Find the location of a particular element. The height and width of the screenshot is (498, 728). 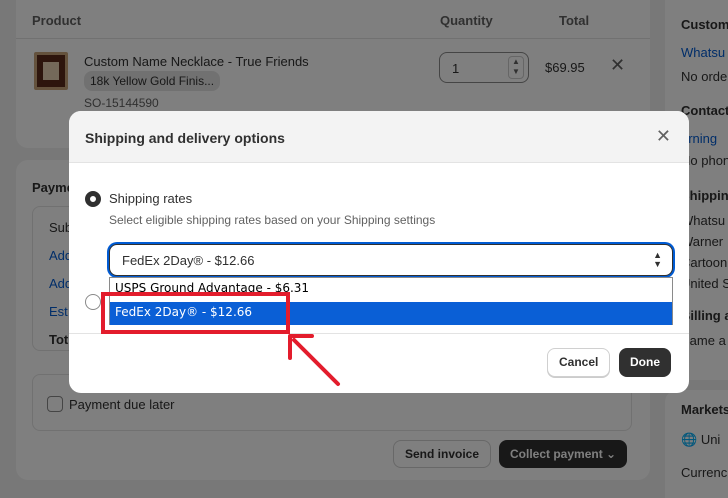

annotation-highlight-box is located at coordinates (195, 313).